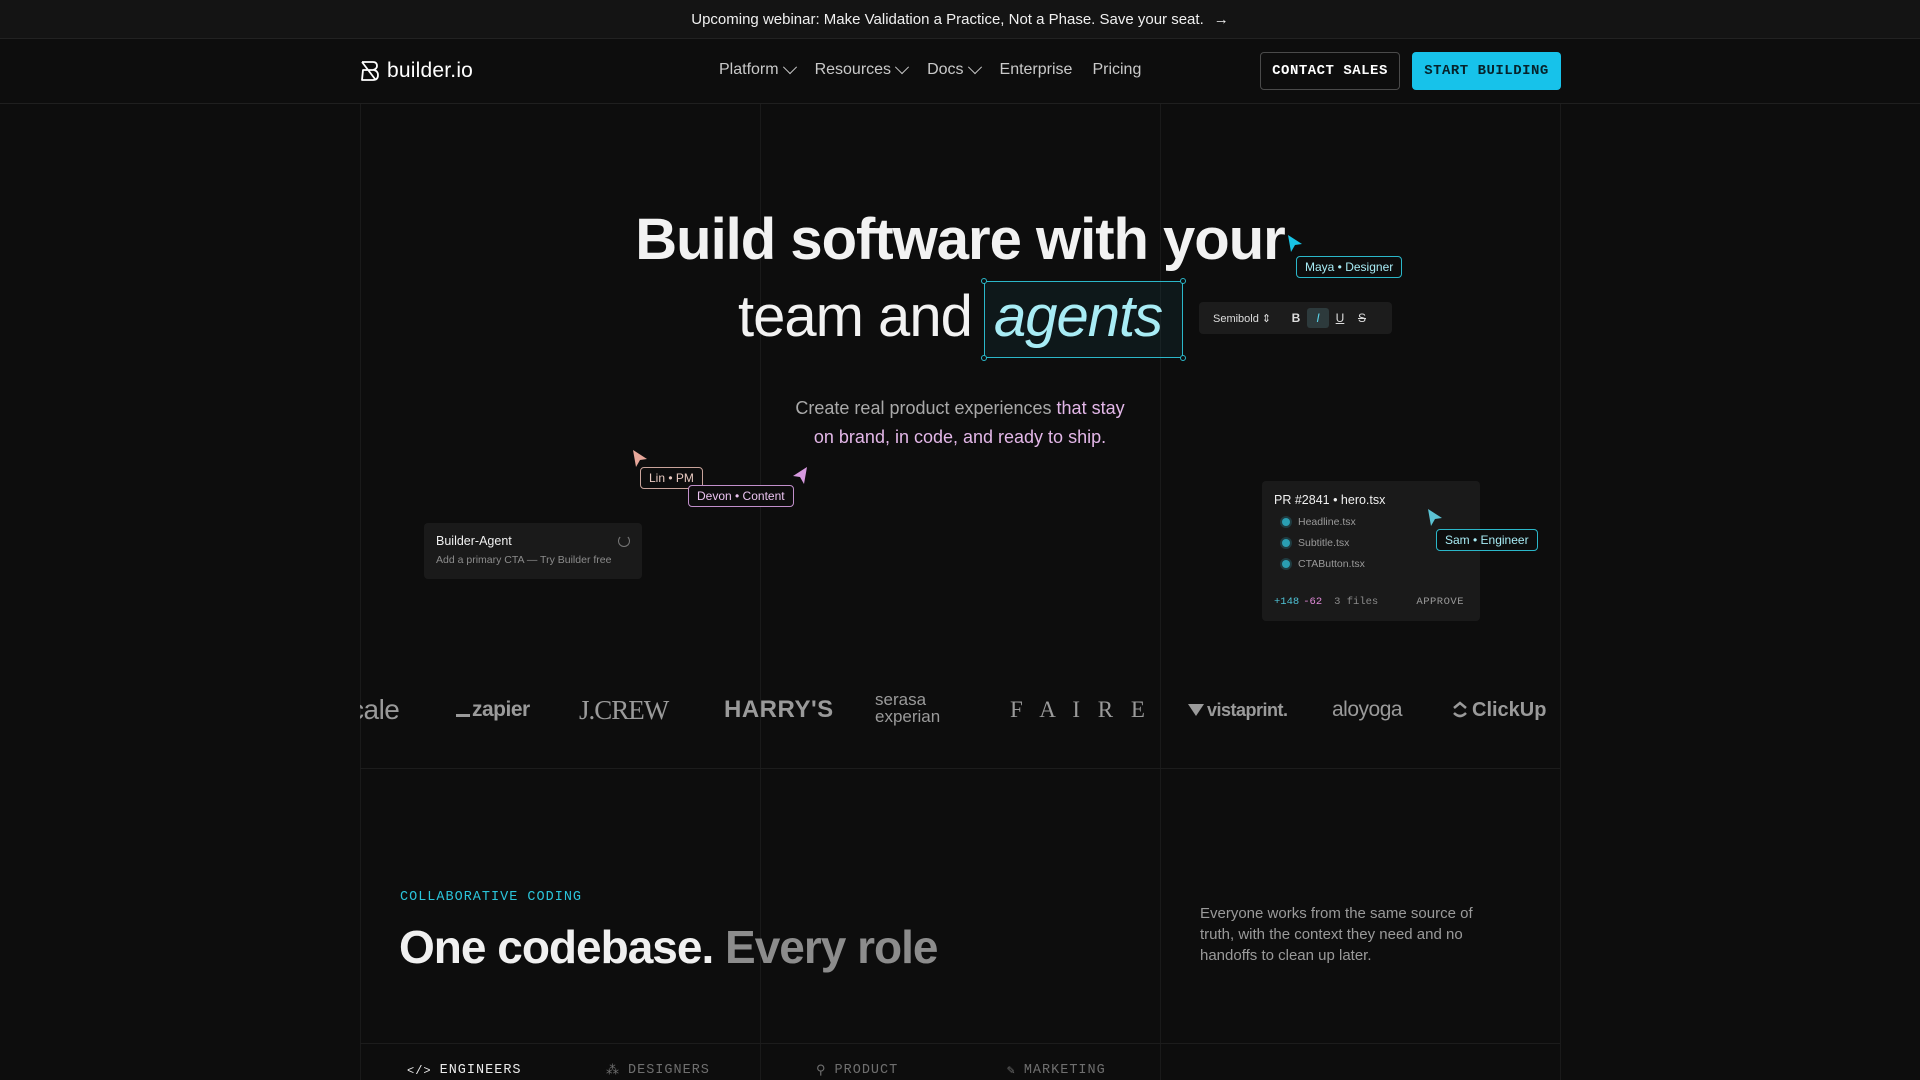 The height and width of the screenshot is (1080, 1920). I want to click on logo-jcrew: J.CREW, so click(624, 709).